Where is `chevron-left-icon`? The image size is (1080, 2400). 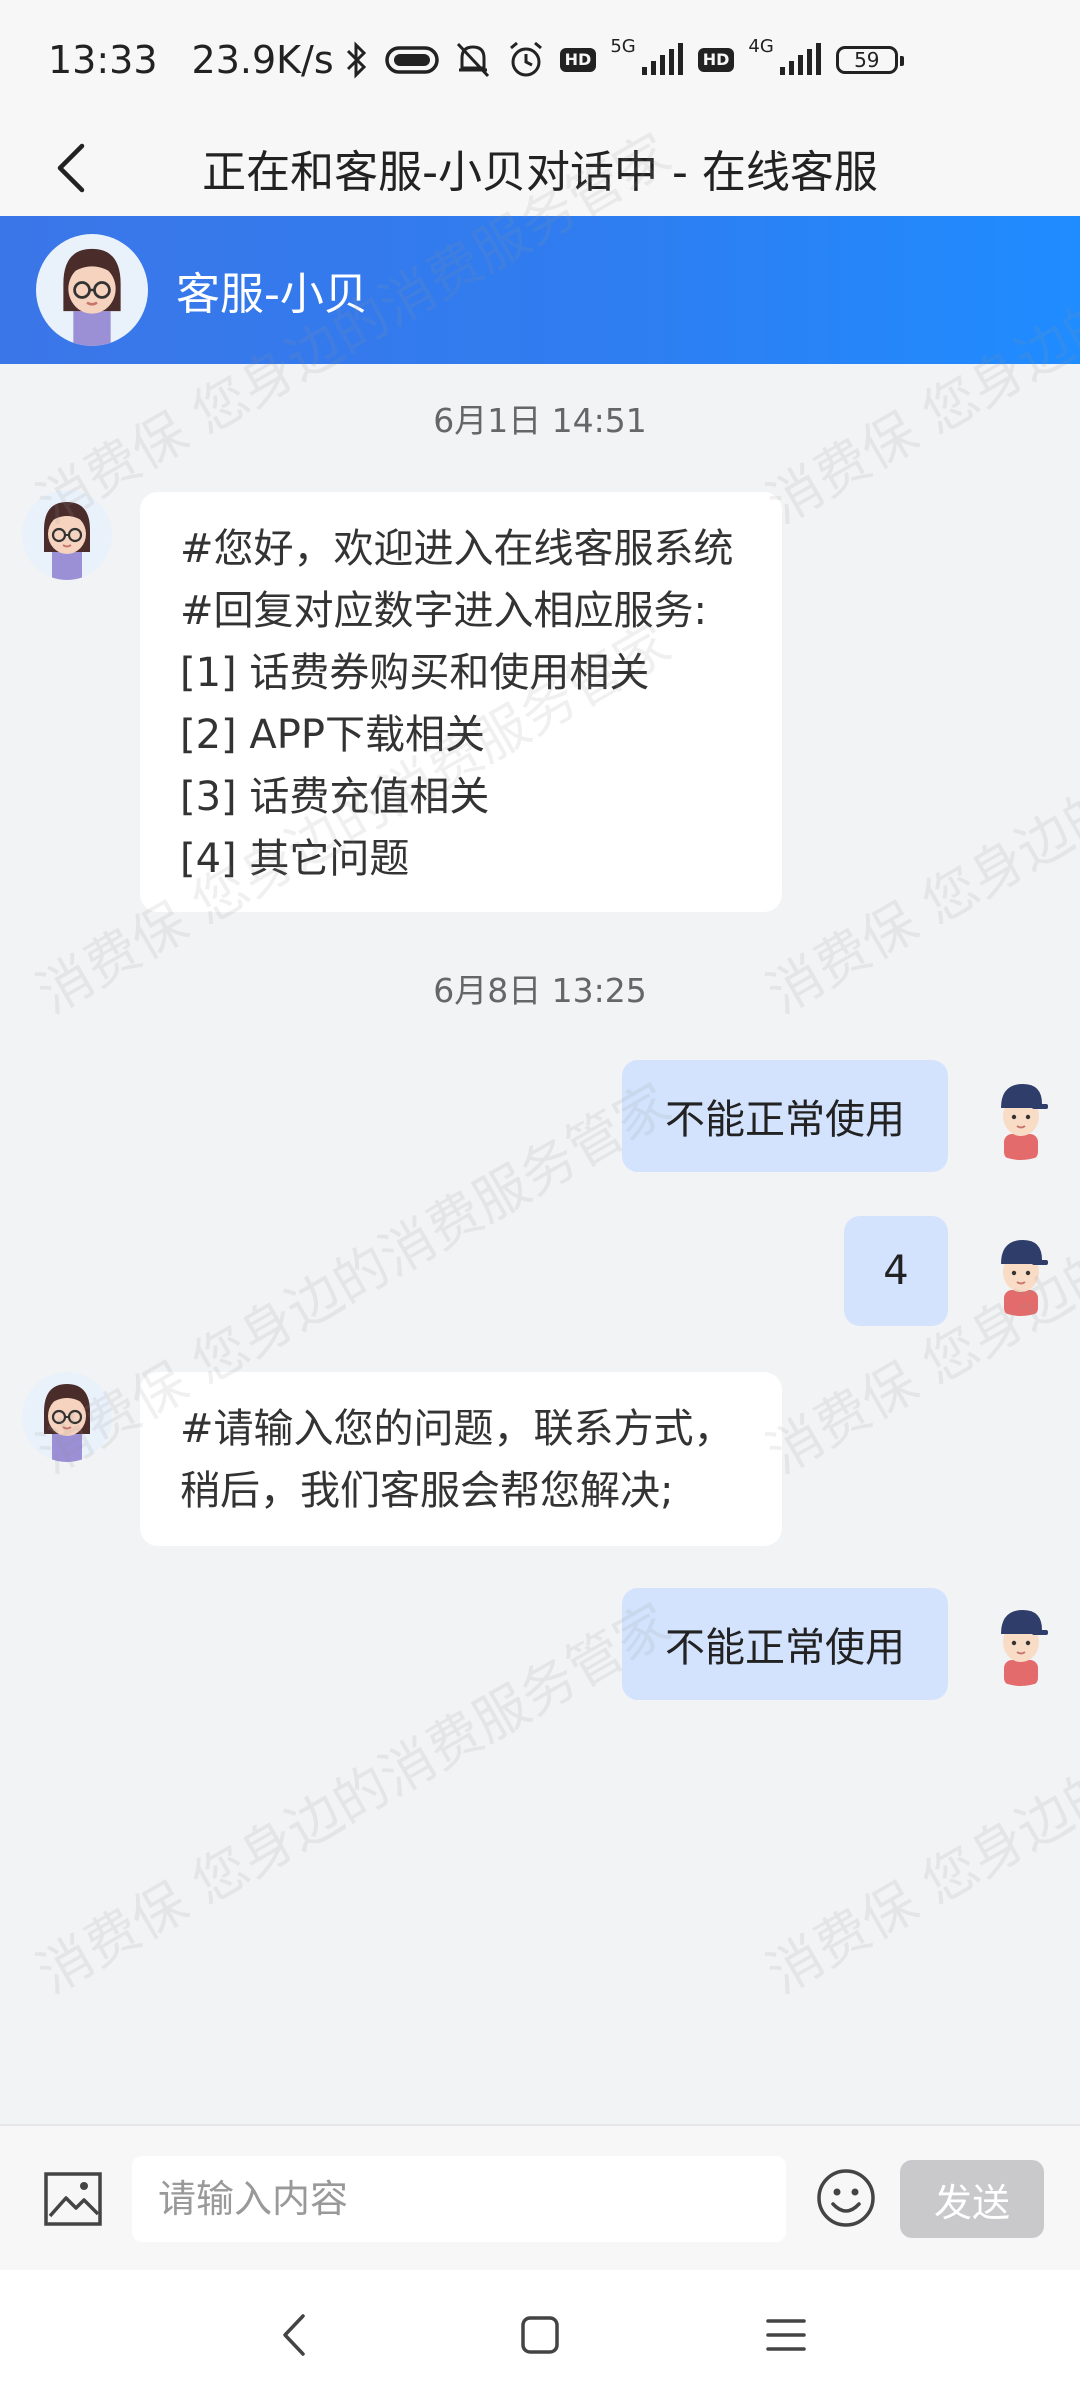
chevron-left-icon is located at coordinates (71, 168).